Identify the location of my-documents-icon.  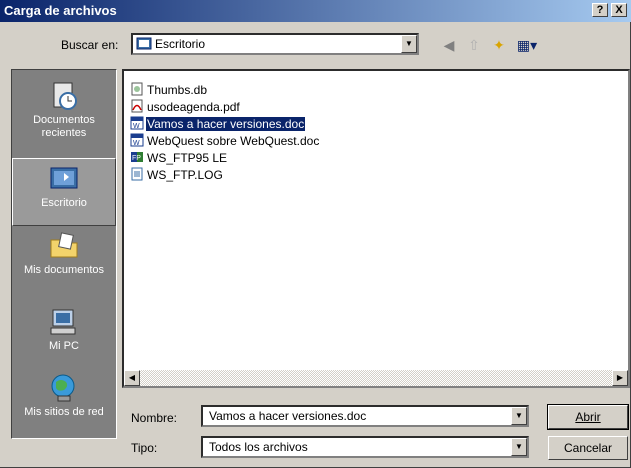
(64, 245).